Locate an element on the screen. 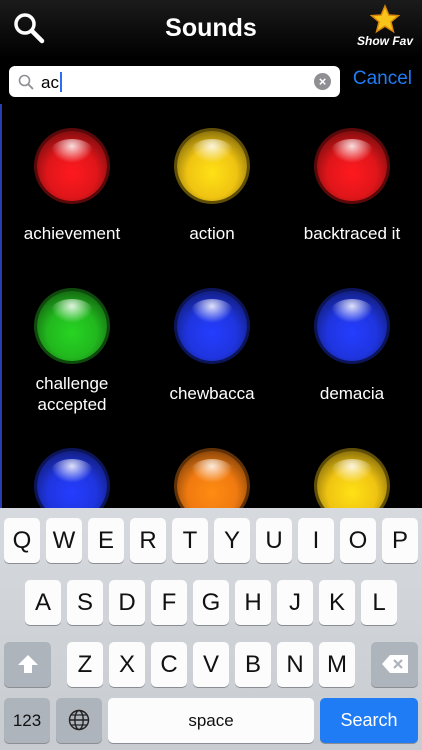 The height and width of the screenshot is (750, 422). key-u: U is located at coordinates (274, 540).